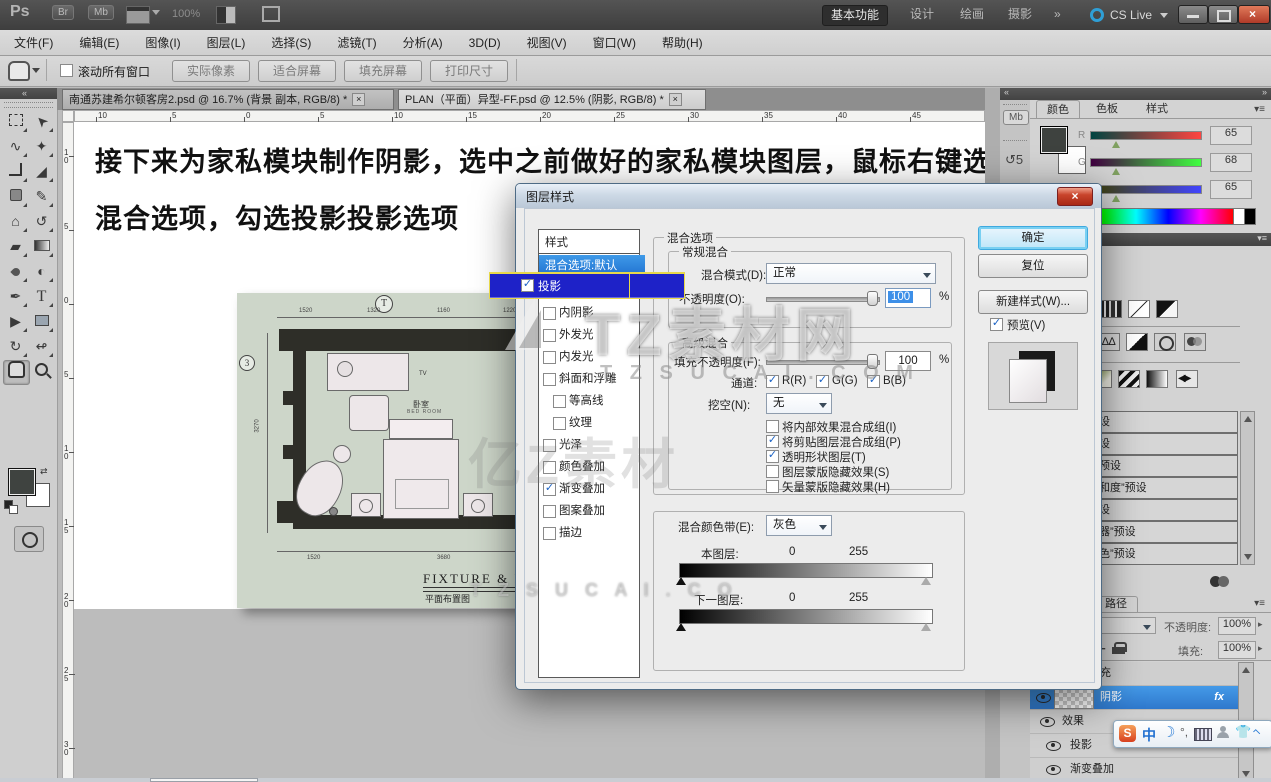 The image size is (1271, 782). Describe the element at coordinates (41, 221) in the screenshot. I see `history-brush-tool: ↺` at that location.